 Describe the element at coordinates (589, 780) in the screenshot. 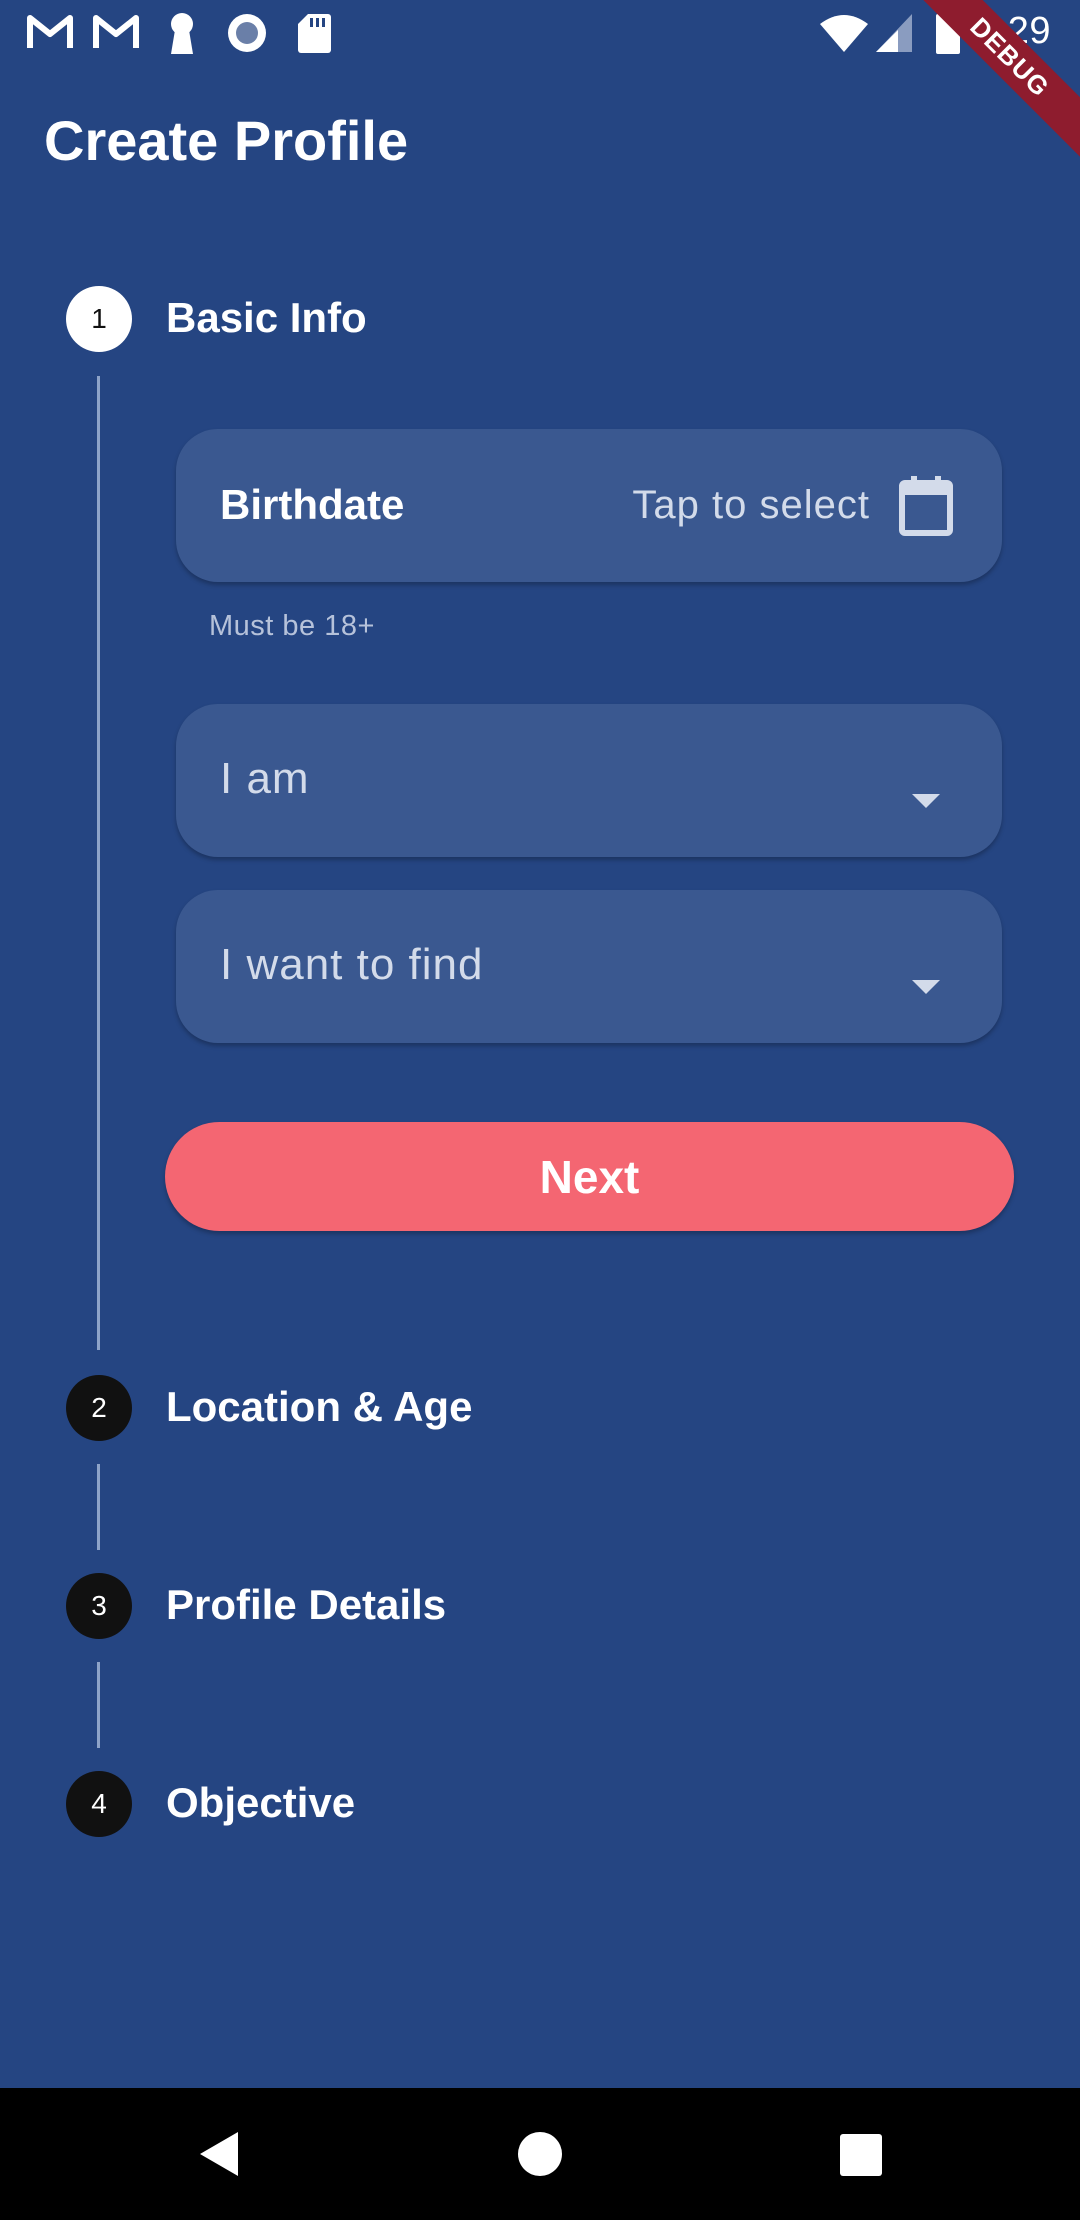

I see `gender-dropdown: I am` at that location.